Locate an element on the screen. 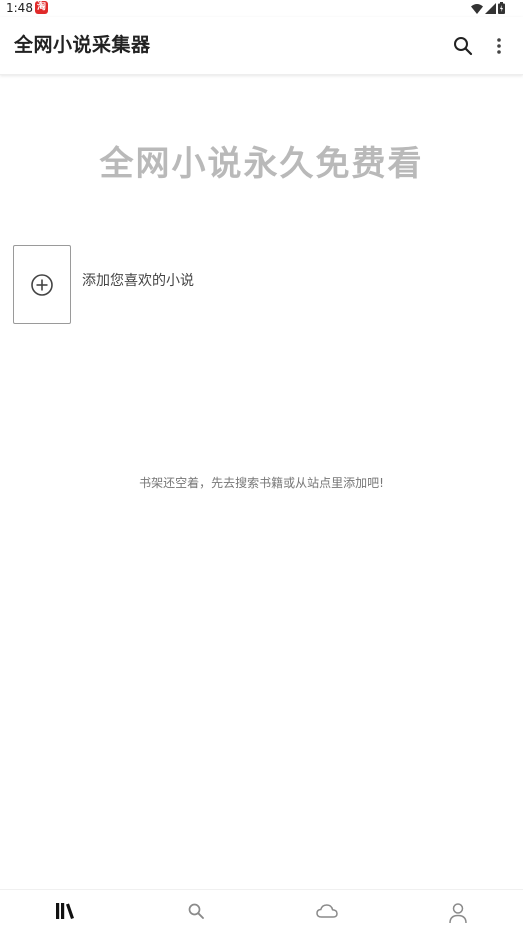  more-vert-icon is located at coordinates (499, 46).